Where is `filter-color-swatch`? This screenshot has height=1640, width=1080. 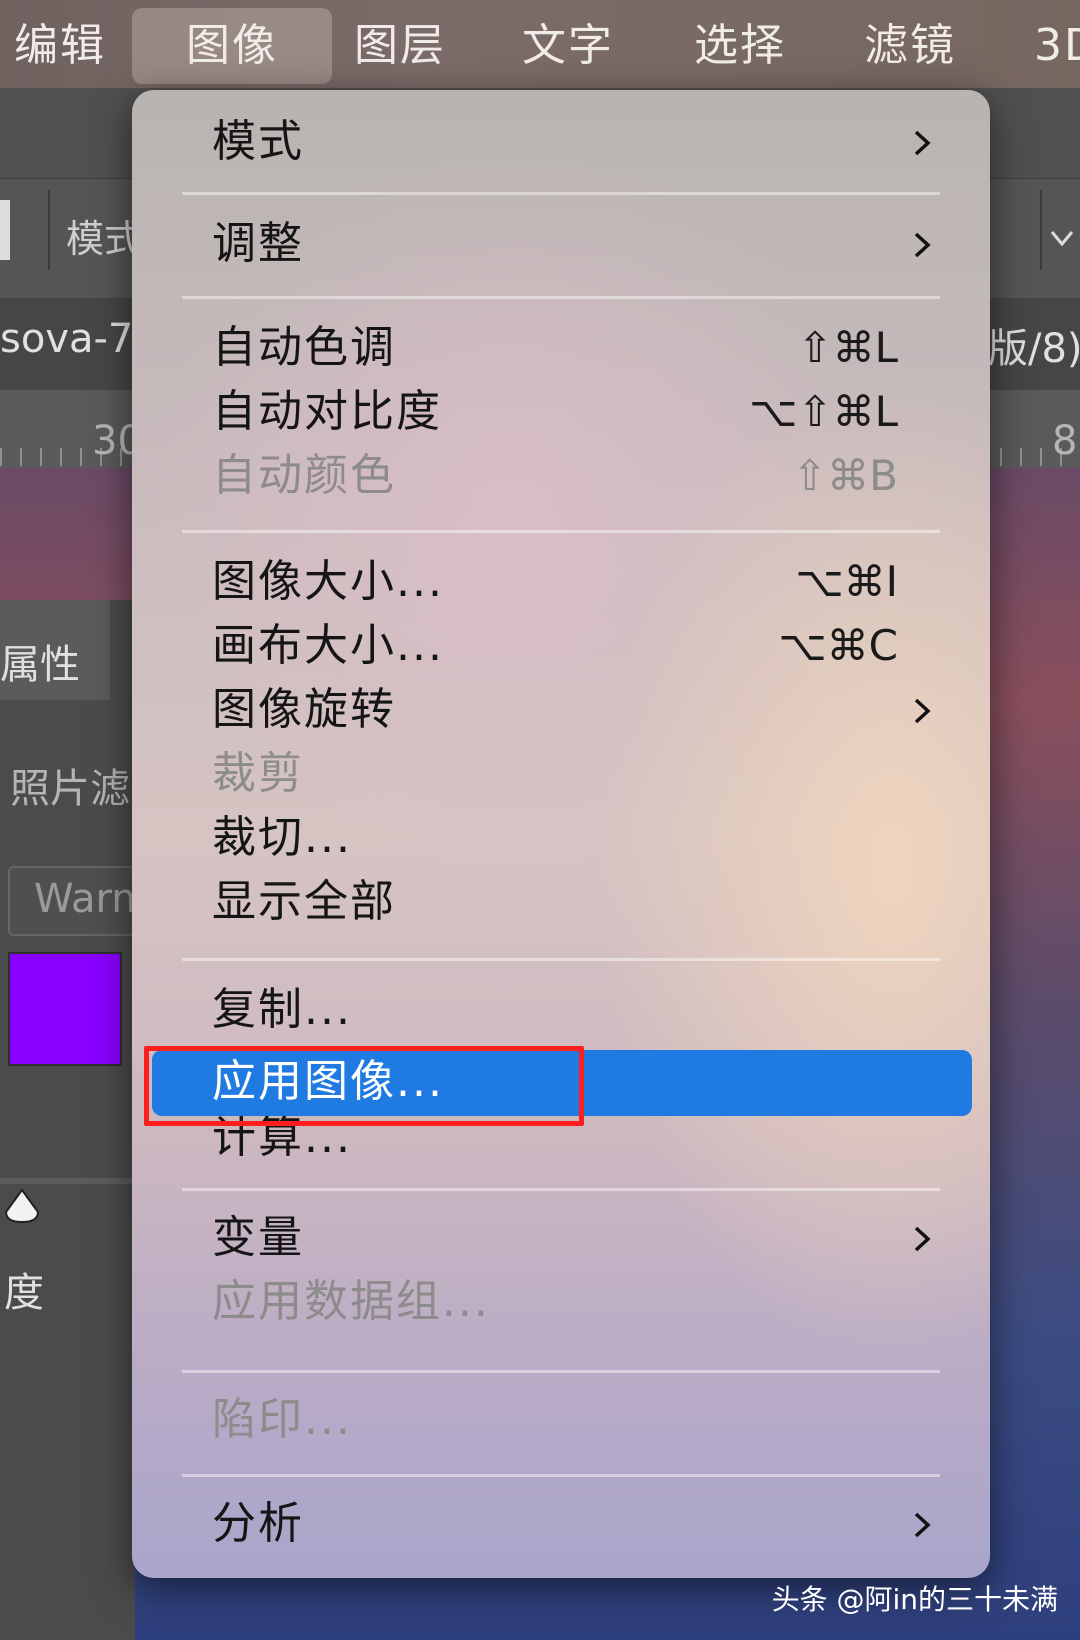 filter-color-swatch is located at coordinates (65, 1009).